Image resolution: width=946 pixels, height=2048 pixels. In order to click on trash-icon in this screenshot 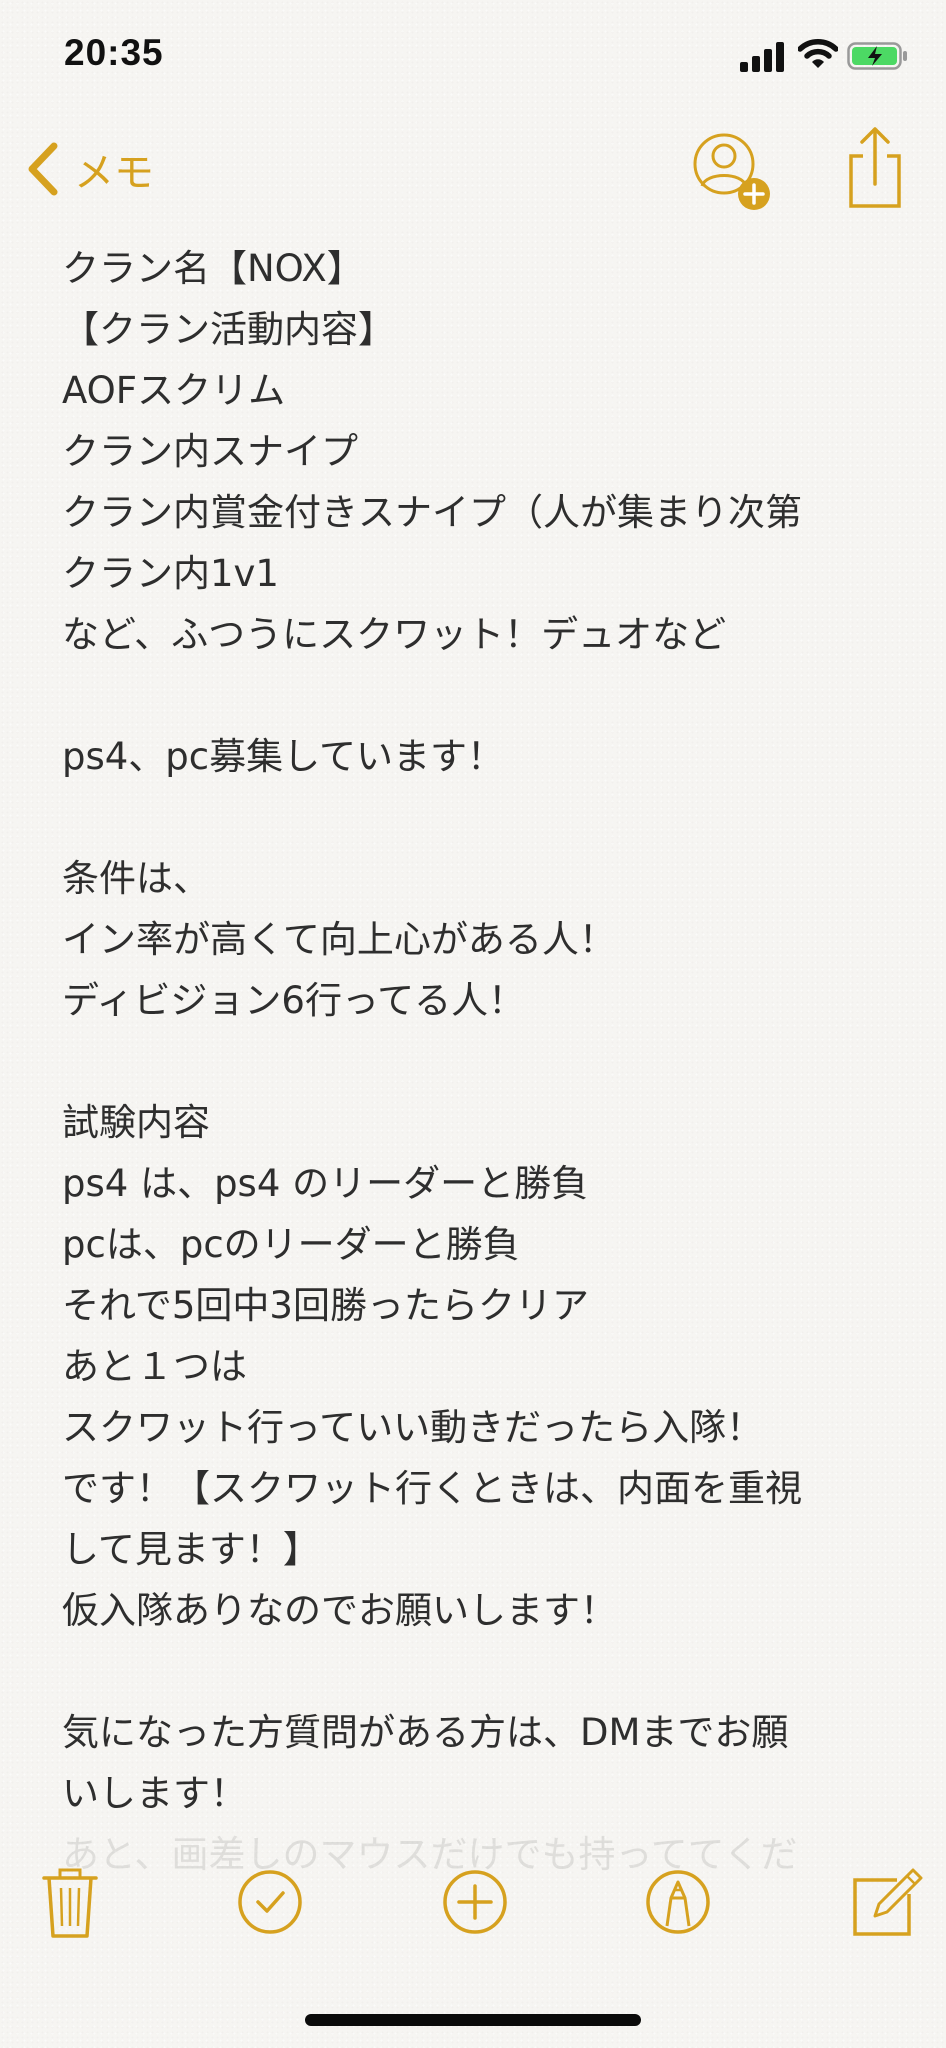, I will do `click(70, 1902)`.